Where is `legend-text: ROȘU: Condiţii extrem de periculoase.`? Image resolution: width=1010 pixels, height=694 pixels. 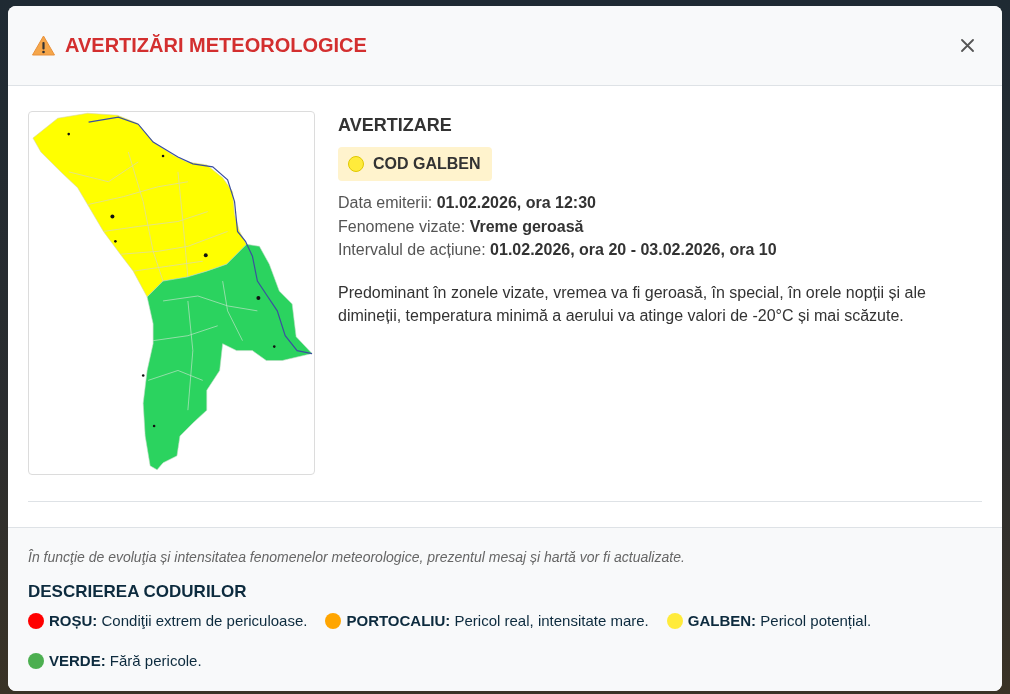 legend-text: ROȘU: Condiţii extrem de periculoase. is located at coordinates (178, 621).